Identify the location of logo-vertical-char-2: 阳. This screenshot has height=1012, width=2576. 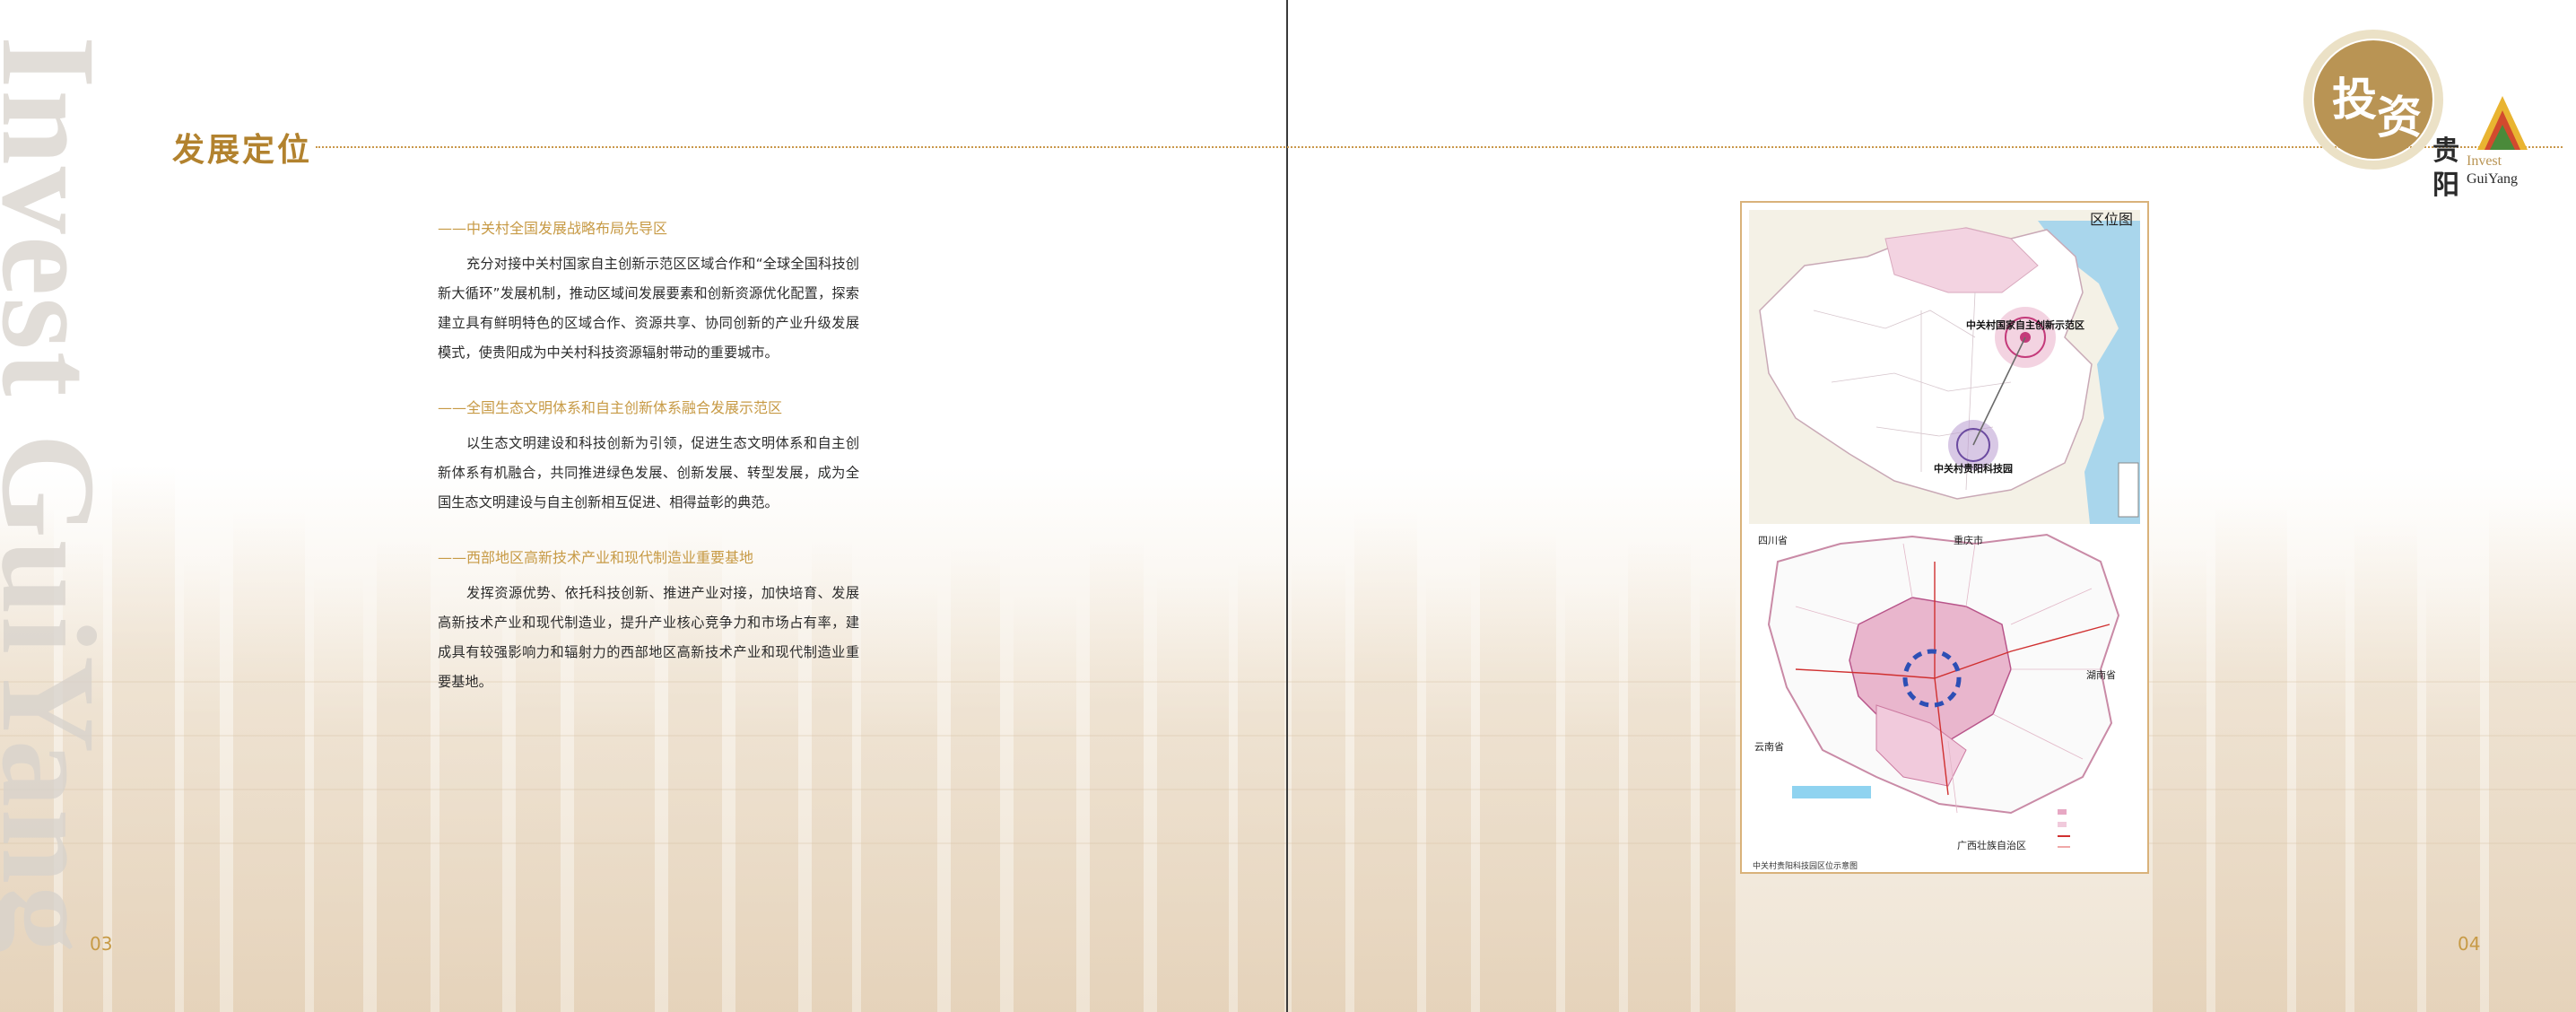
(2445, 185).